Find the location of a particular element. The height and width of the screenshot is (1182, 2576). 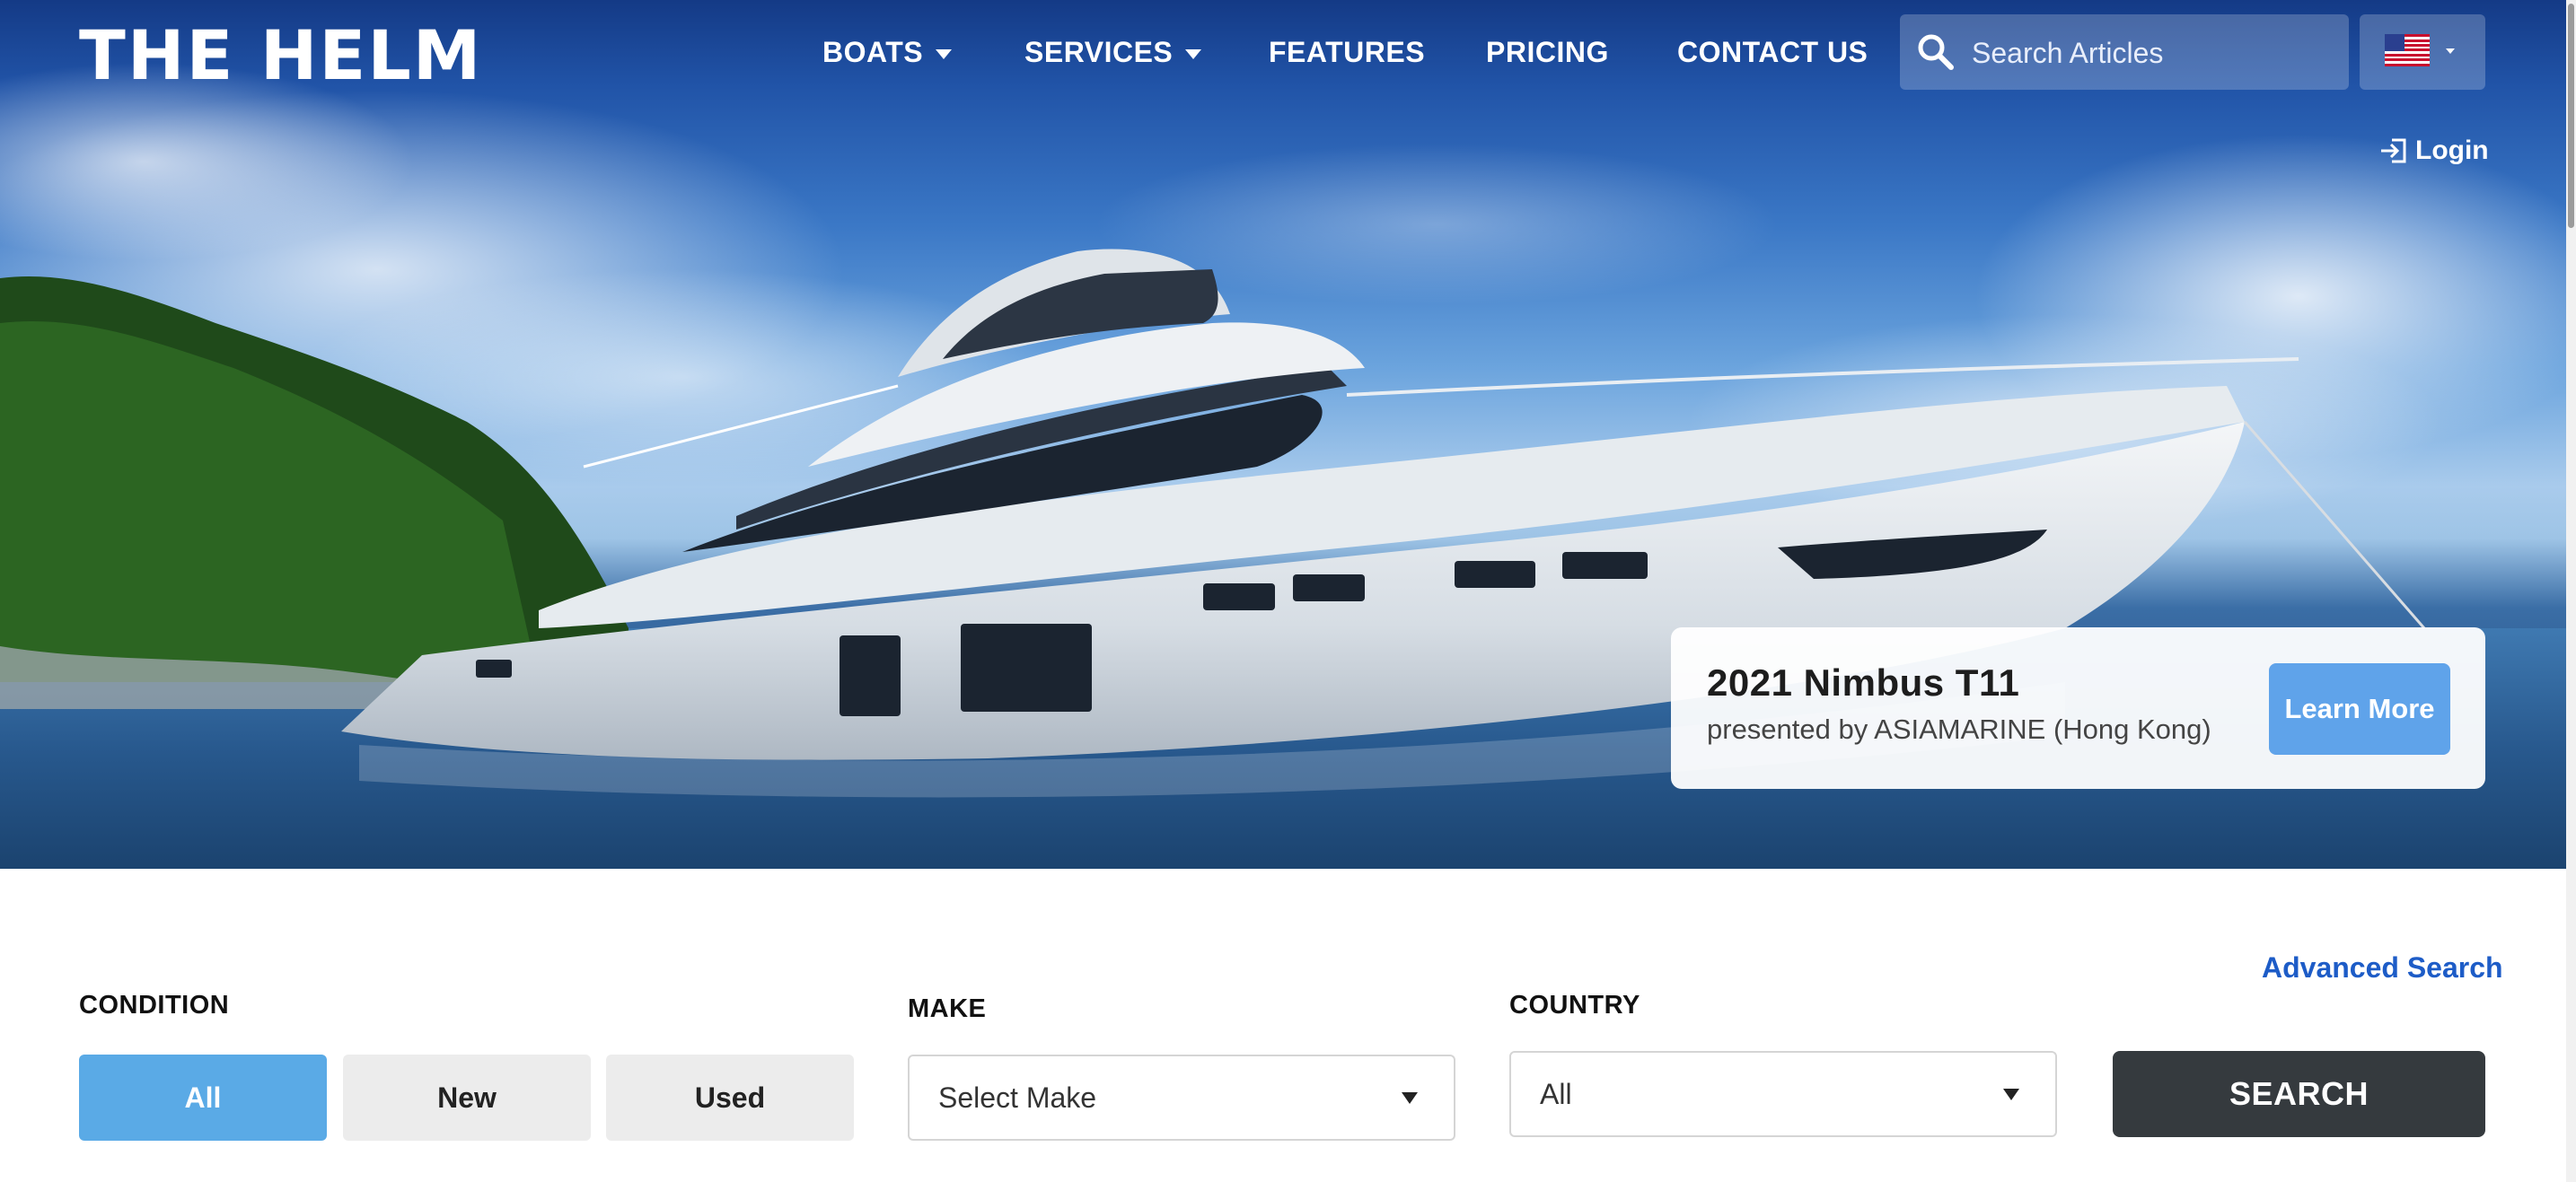

nav-boats: BOATS is located at coordinates (887, 52).